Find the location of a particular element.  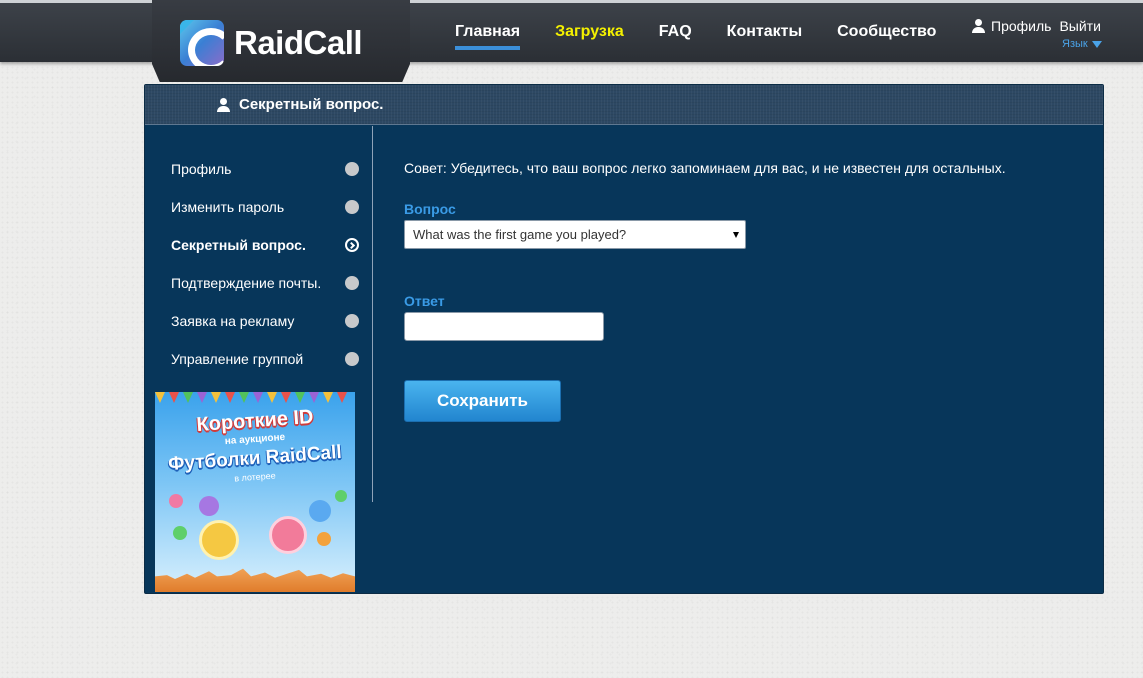

question-select-value: What was the first game you played? is located at coordinates (520, 234).